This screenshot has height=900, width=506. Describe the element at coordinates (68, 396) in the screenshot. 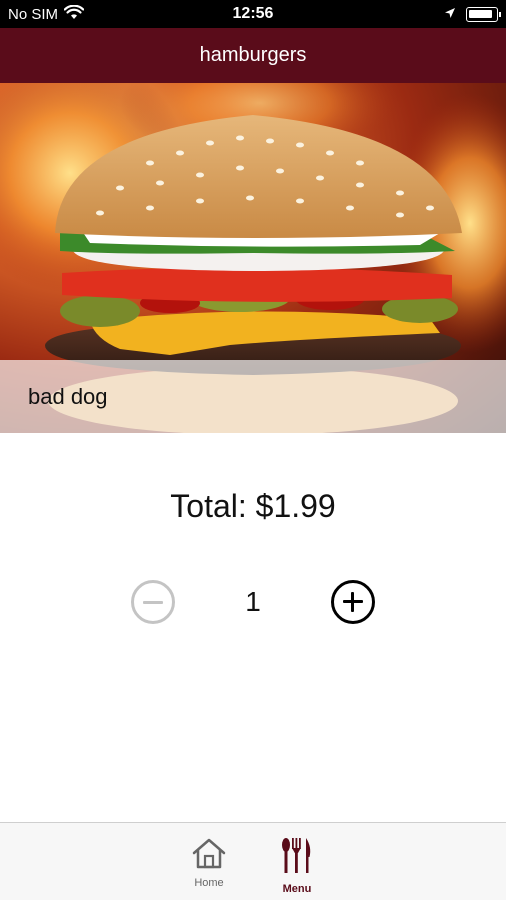

I see `item-name: bad dog` at that location.